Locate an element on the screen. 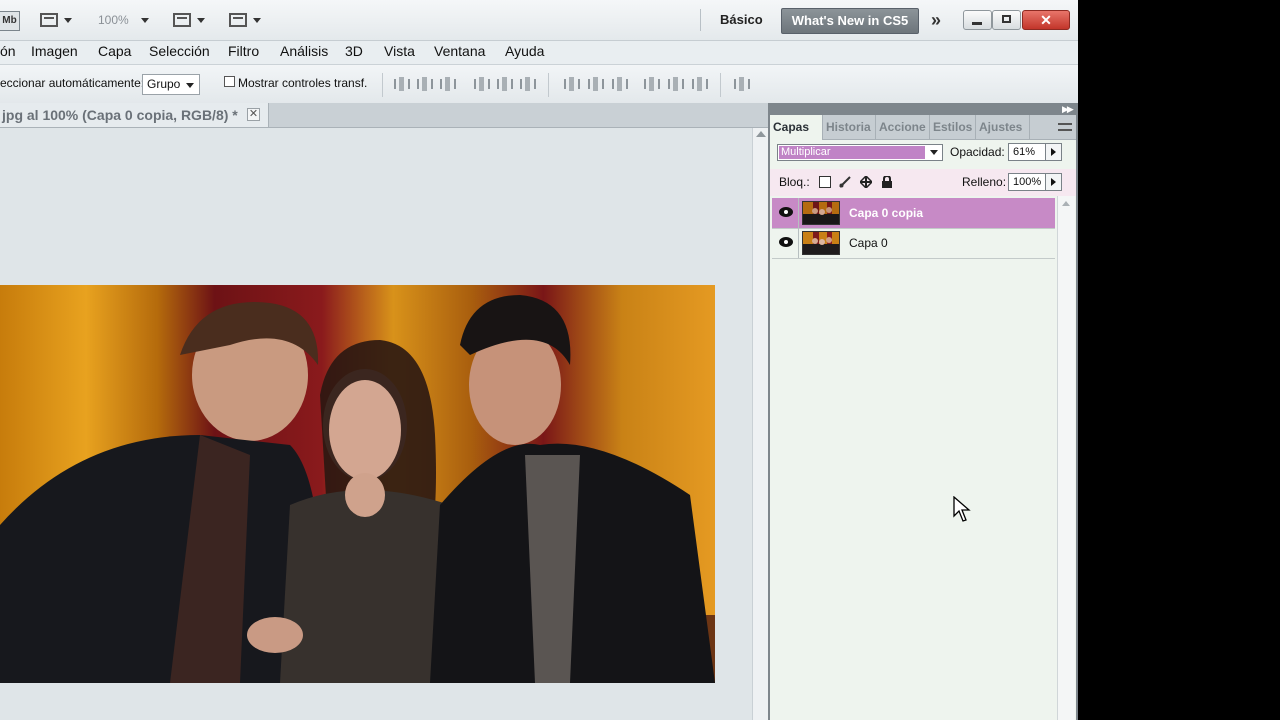 The image size is (1280, 720). layer-name: Capa 0 is located at coordinates (868, 243).